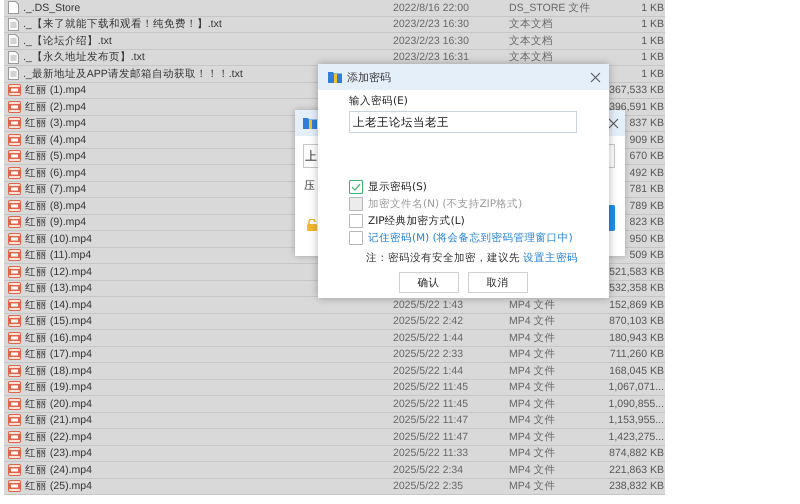 The width and height of the screenshot is (800, 504). Describe the element at coordinates (58, 371) in the screenshot. I see `file-name: 红丽 (18).mp4` at that location.